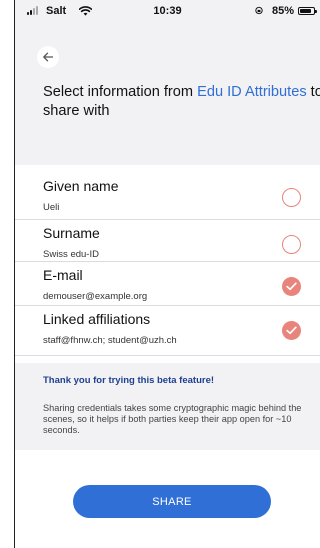 This screenshot has height=548, width=320. What do you see at coordinates (259, 10) in the screenshot?
I see `orientation-lock-icon` at bounding box center [259, 10].